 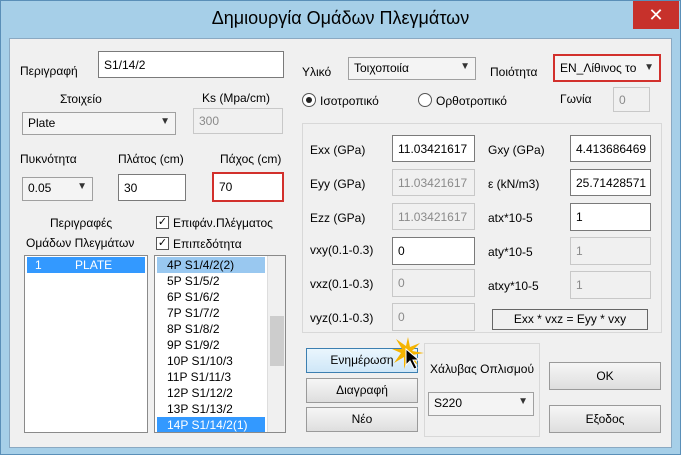 I want to click on cursor-click-icon, so click(x=408, y=353).